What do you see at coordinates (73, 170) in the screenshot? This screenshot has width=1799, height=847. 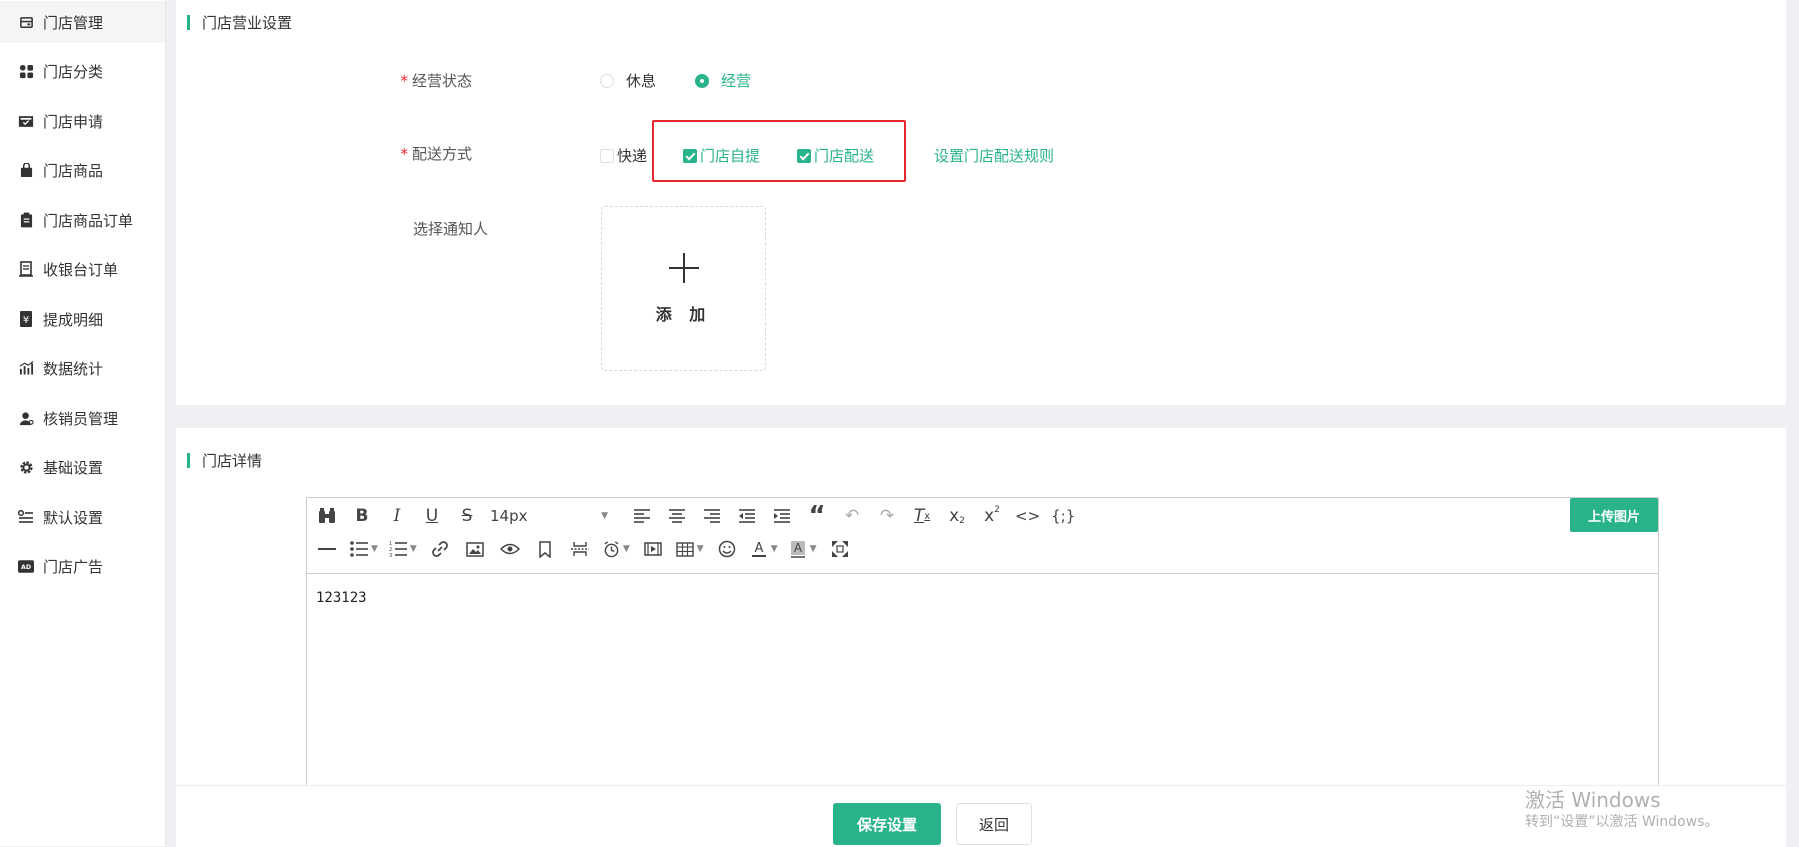 I see `sidebar-item-label: 门店商品` at bounding box center [73, 170].